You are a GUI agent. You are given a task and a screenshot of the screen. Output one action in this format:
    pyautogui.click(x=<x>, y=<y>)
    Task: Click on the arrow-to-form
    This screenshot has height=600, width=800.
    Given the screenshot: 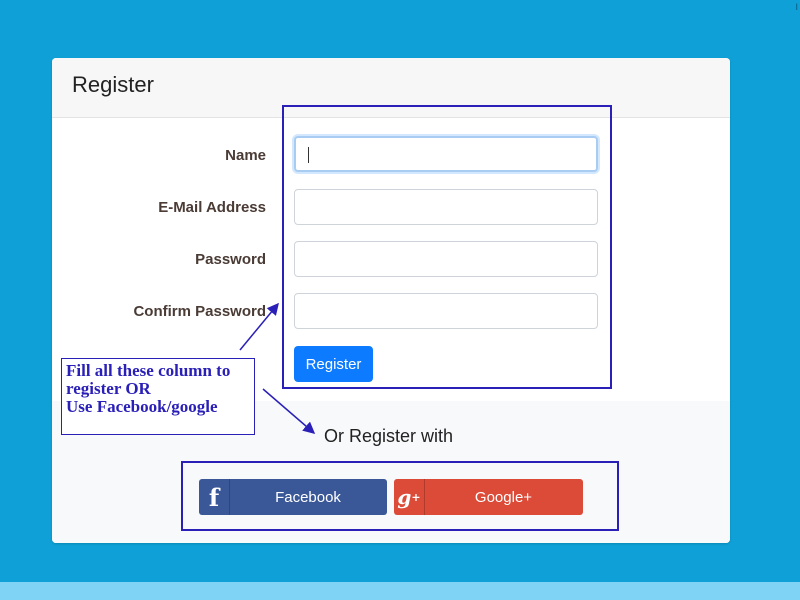 What is the action you would take?
    pyautogui.click(x=259, y=326)
    